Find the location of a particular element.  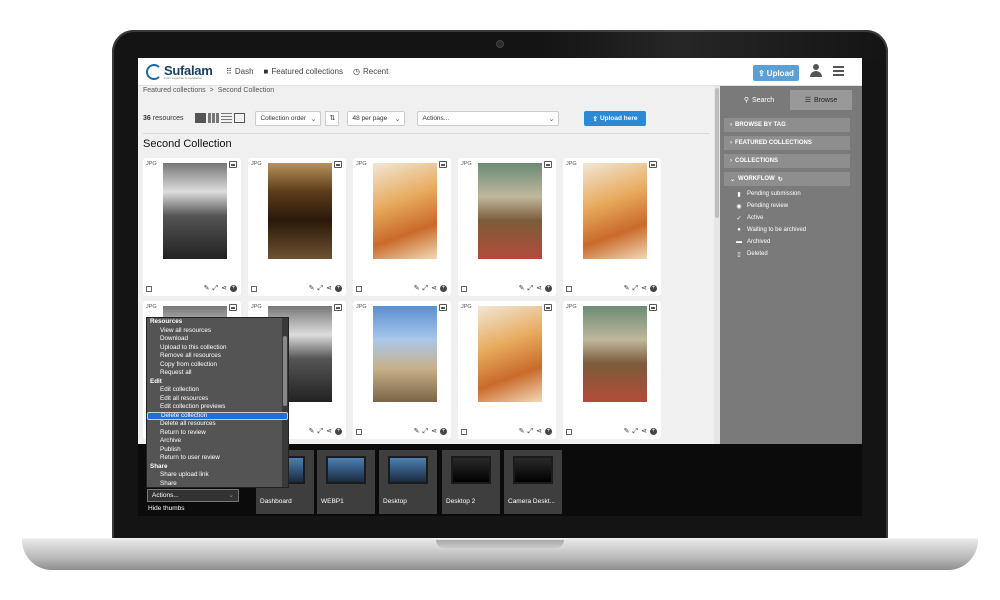

hide-thumbs-link: Hide thumbs is located at coordinates (166, 508).